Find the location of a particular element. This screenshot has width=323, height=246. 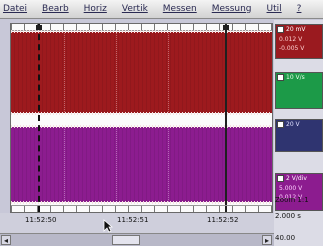

channel-2-checkbox is located at coordinates (280, 77).